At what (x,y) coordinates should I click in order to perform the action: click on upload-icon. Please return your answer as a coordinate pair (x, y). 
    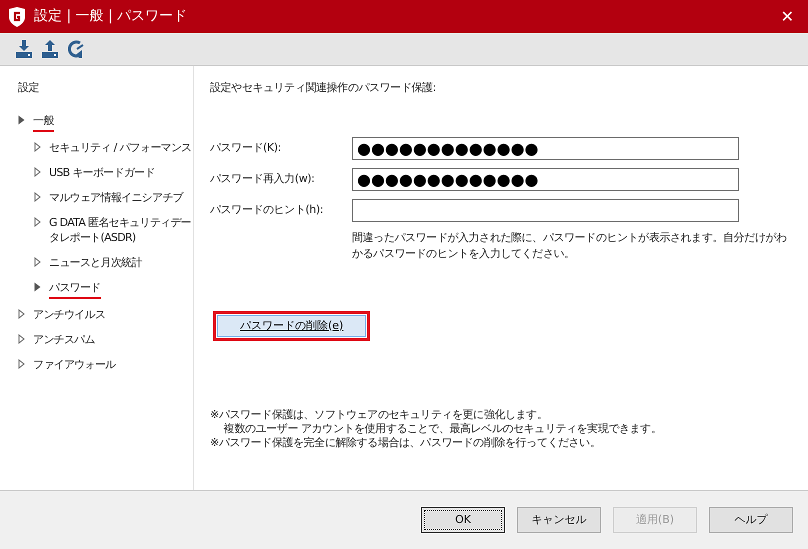
    Looking at the image, I should click on (50, 49).